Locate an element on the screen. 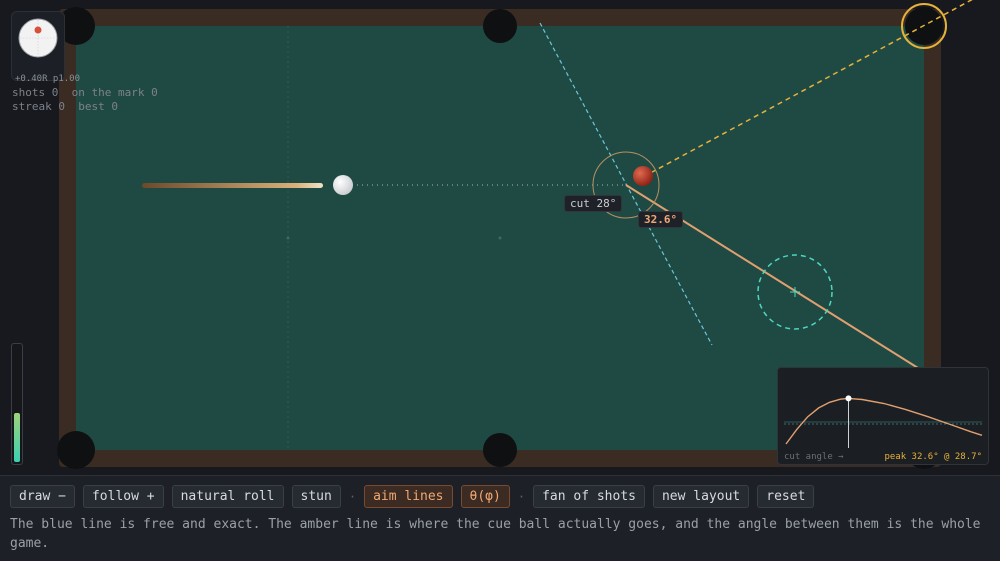  cue-ball-spin-diagram is located at coordinates (38, 38).